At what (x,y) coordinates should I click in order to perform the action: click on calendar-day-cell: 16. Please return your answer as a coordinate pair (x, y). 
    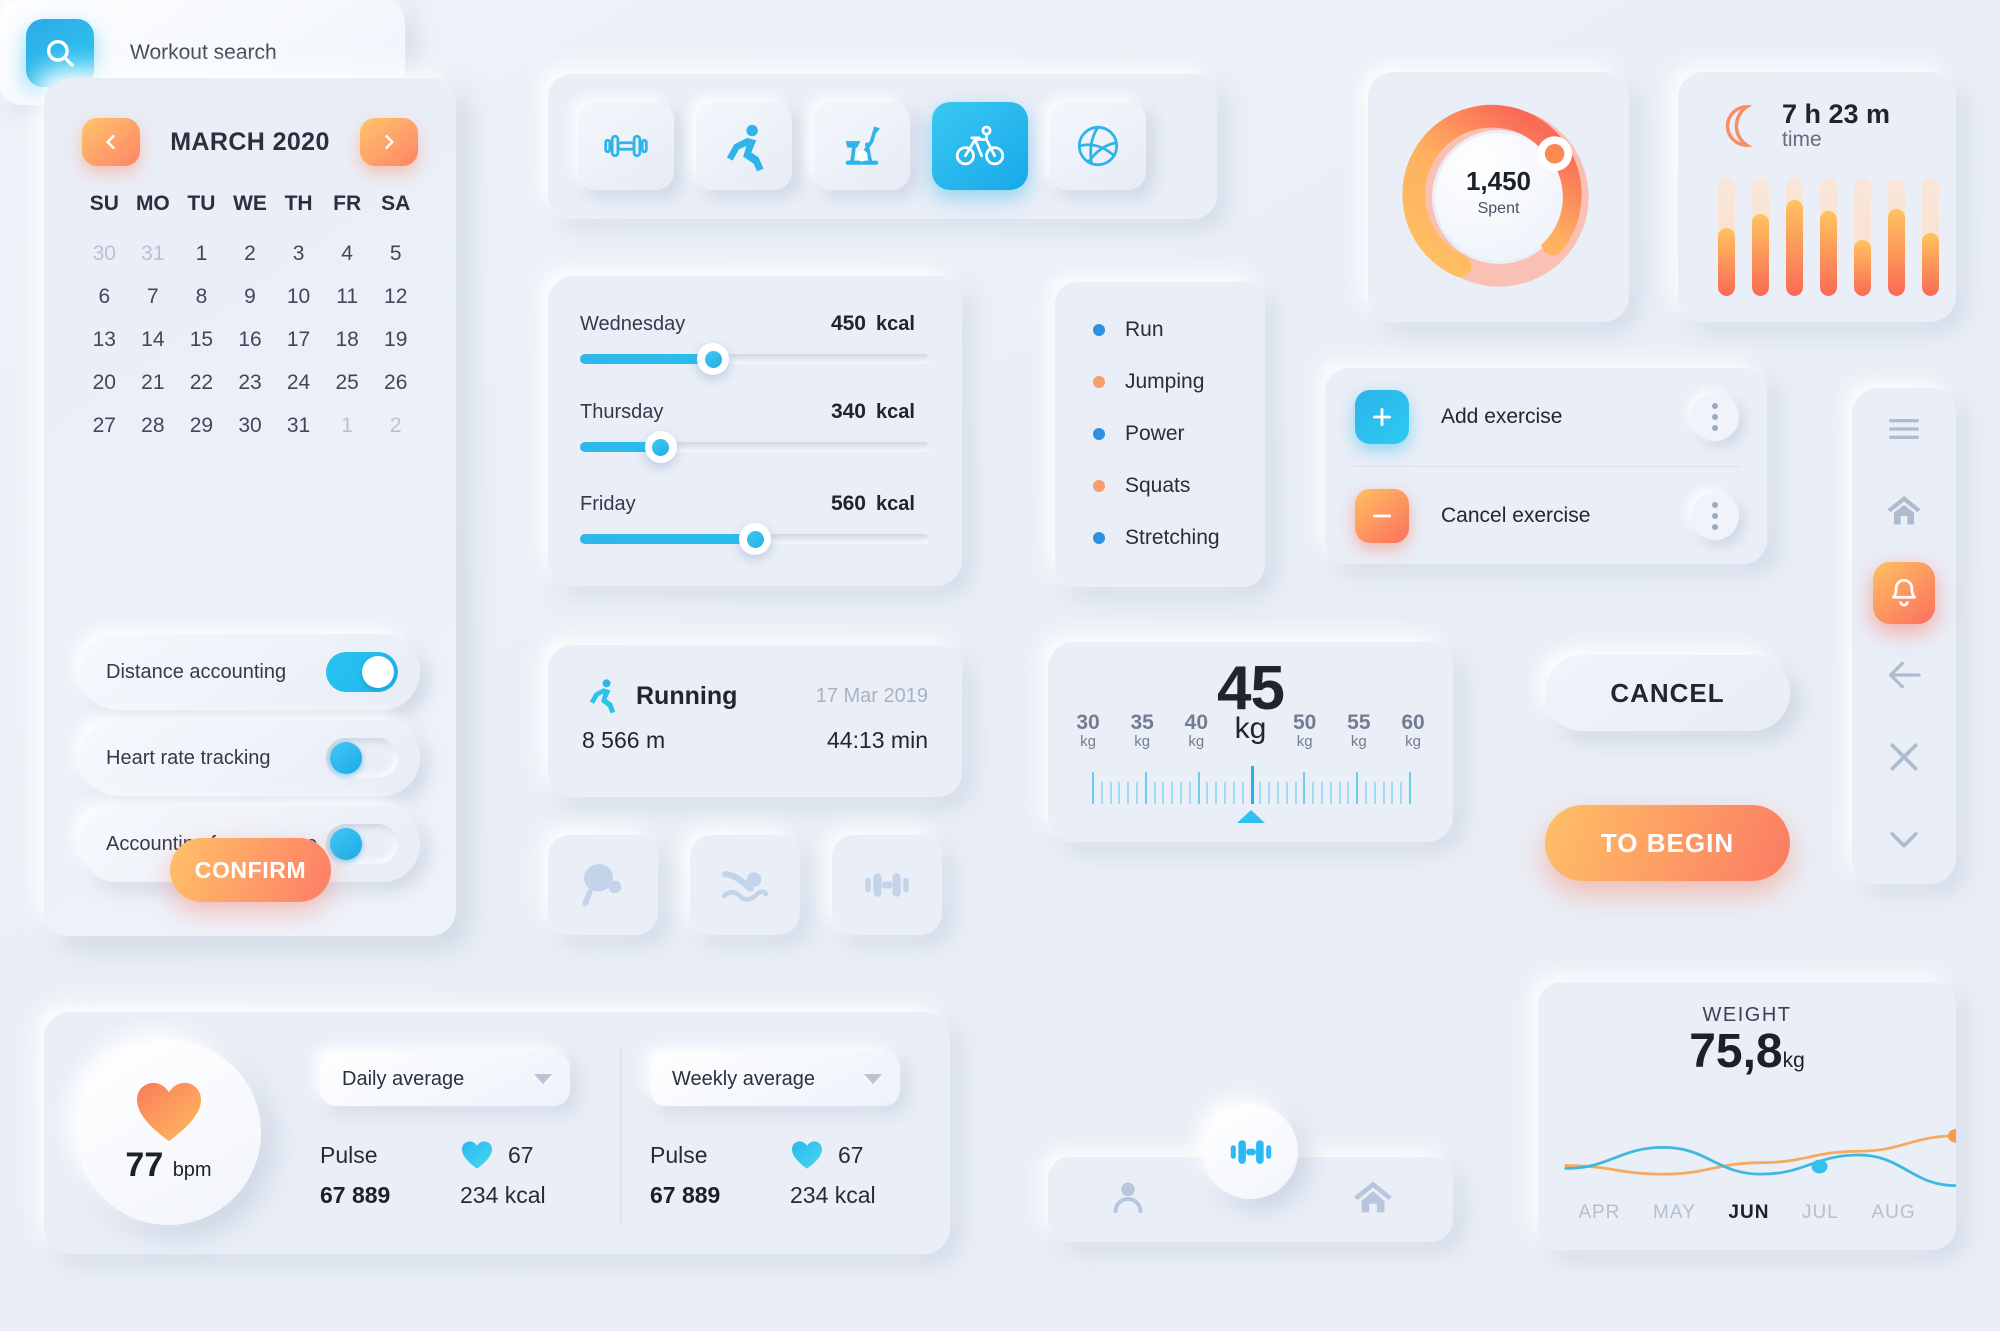
    Looking at the image, I should click on (250, 340).